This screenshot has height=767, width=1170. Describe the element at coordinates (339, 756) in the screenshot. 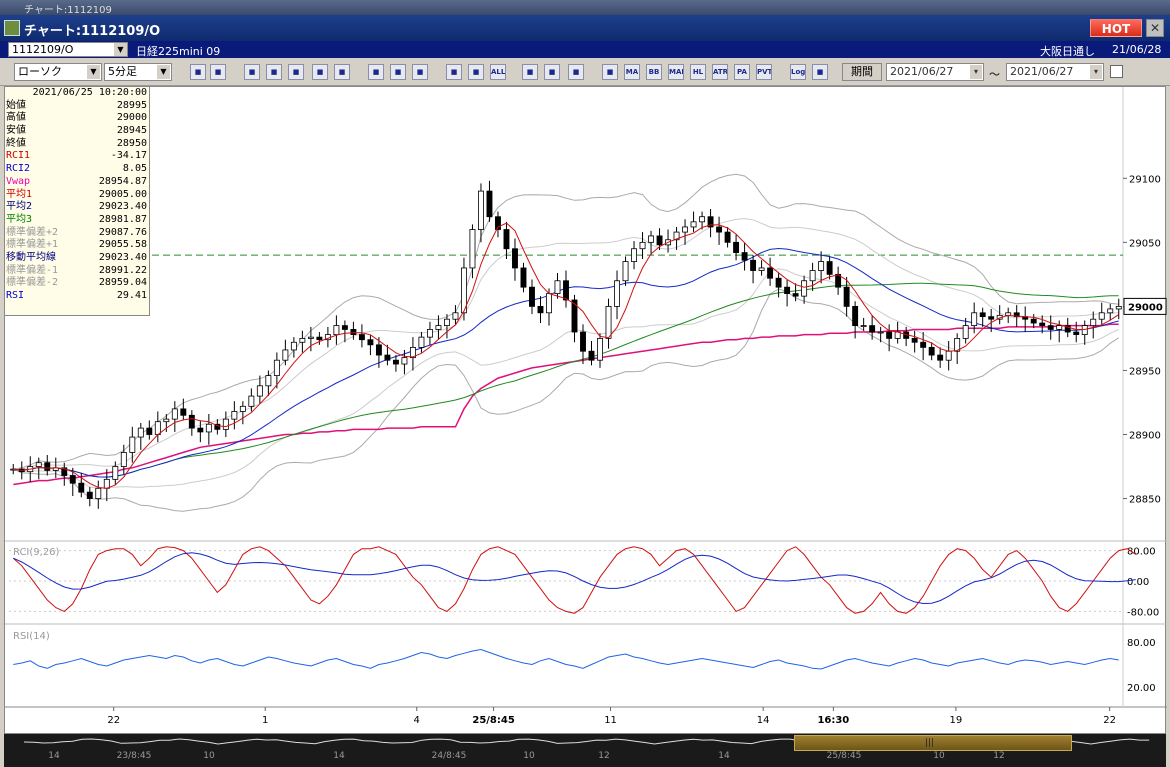

I see `overview-tick-label: 14` at that location.